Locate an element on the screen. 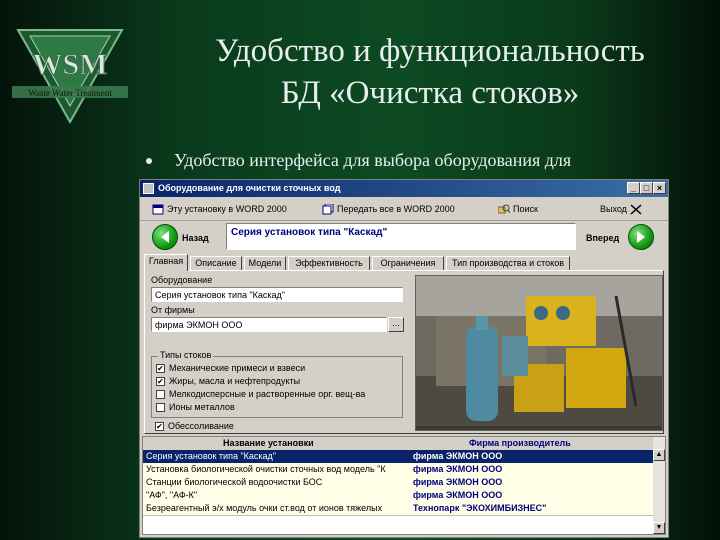 Image resolution: width=720 pixels, height=540 pixels. column-header-name: Название установки is located at coordinates (268, 443).